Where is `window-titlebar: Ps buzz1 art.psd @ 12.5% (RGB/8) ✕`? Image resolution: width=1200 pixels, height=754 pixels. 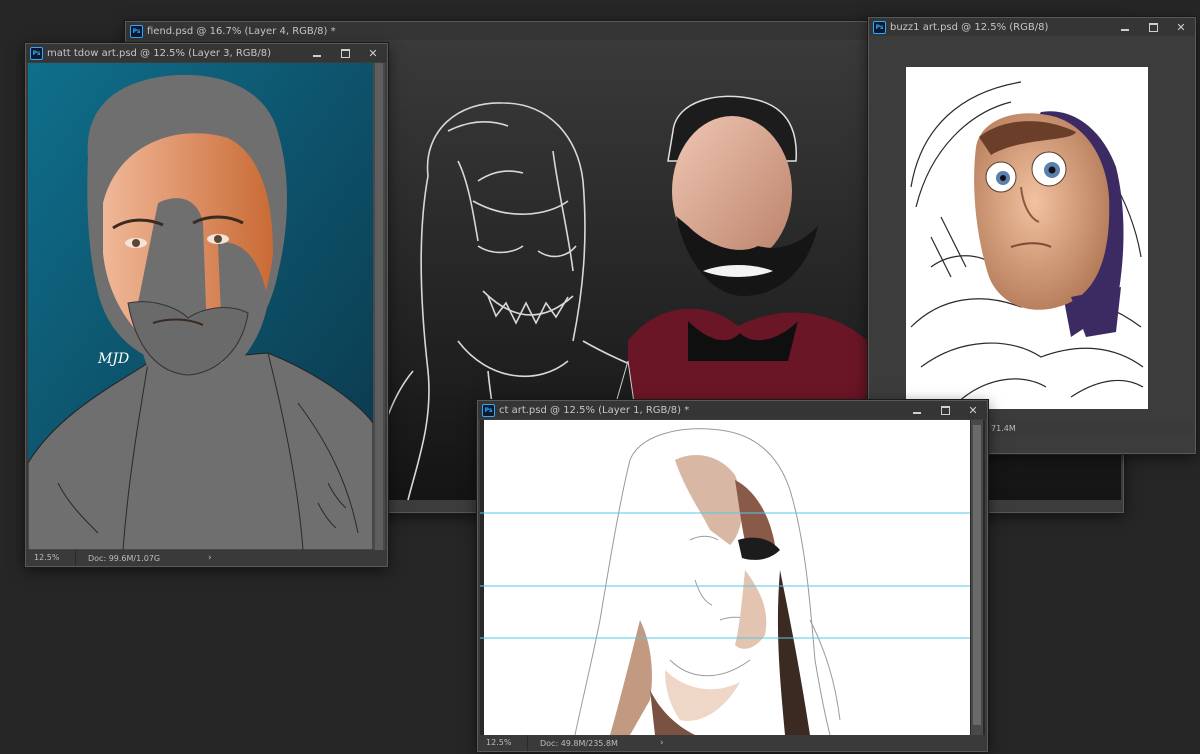
window-titlebar: Ps buzz1 art.psd @ 12.5% (RGB/8) ✕ is located at coordinates (1032, 27).